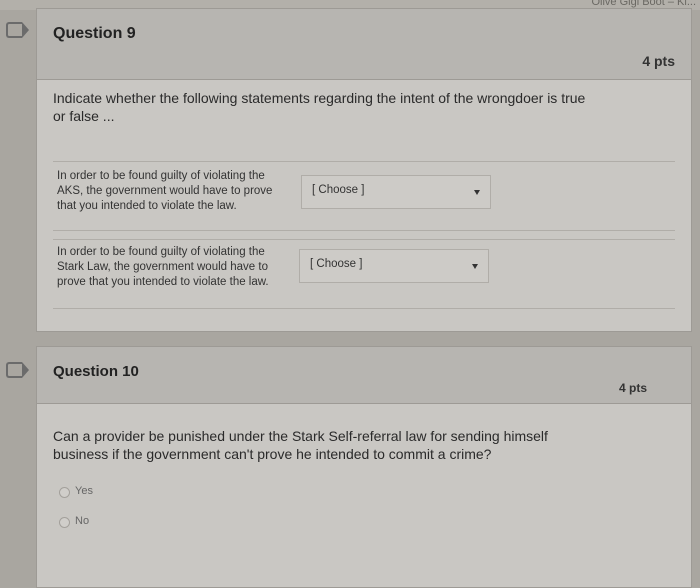 The image size is (700, 588). What do you see at coordinates (336, 264) in the screenshot?
I see `statement-2-select-value: [ Choose ]` at bounding box center [336, 264].